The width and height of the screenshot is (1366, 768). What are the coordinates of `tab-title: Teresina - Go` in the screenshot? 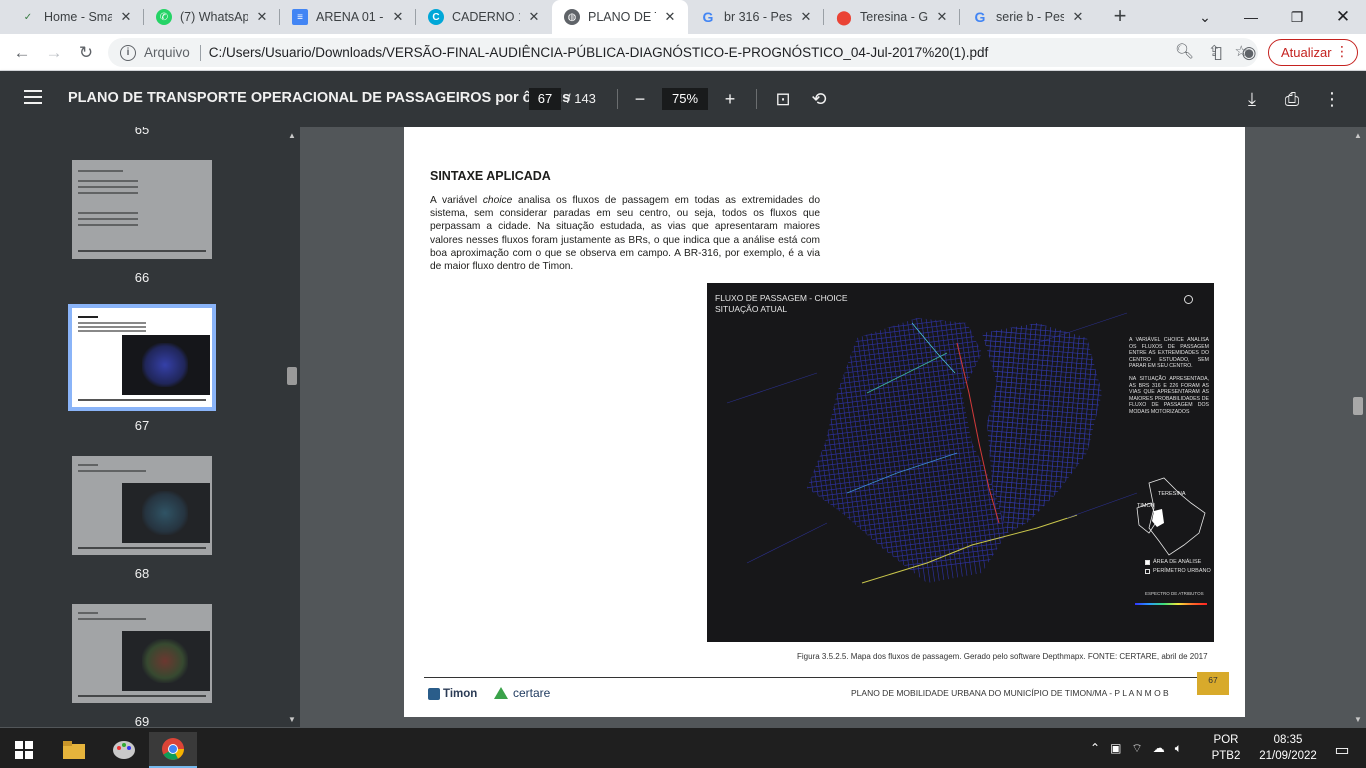 It's located at (894, 17).